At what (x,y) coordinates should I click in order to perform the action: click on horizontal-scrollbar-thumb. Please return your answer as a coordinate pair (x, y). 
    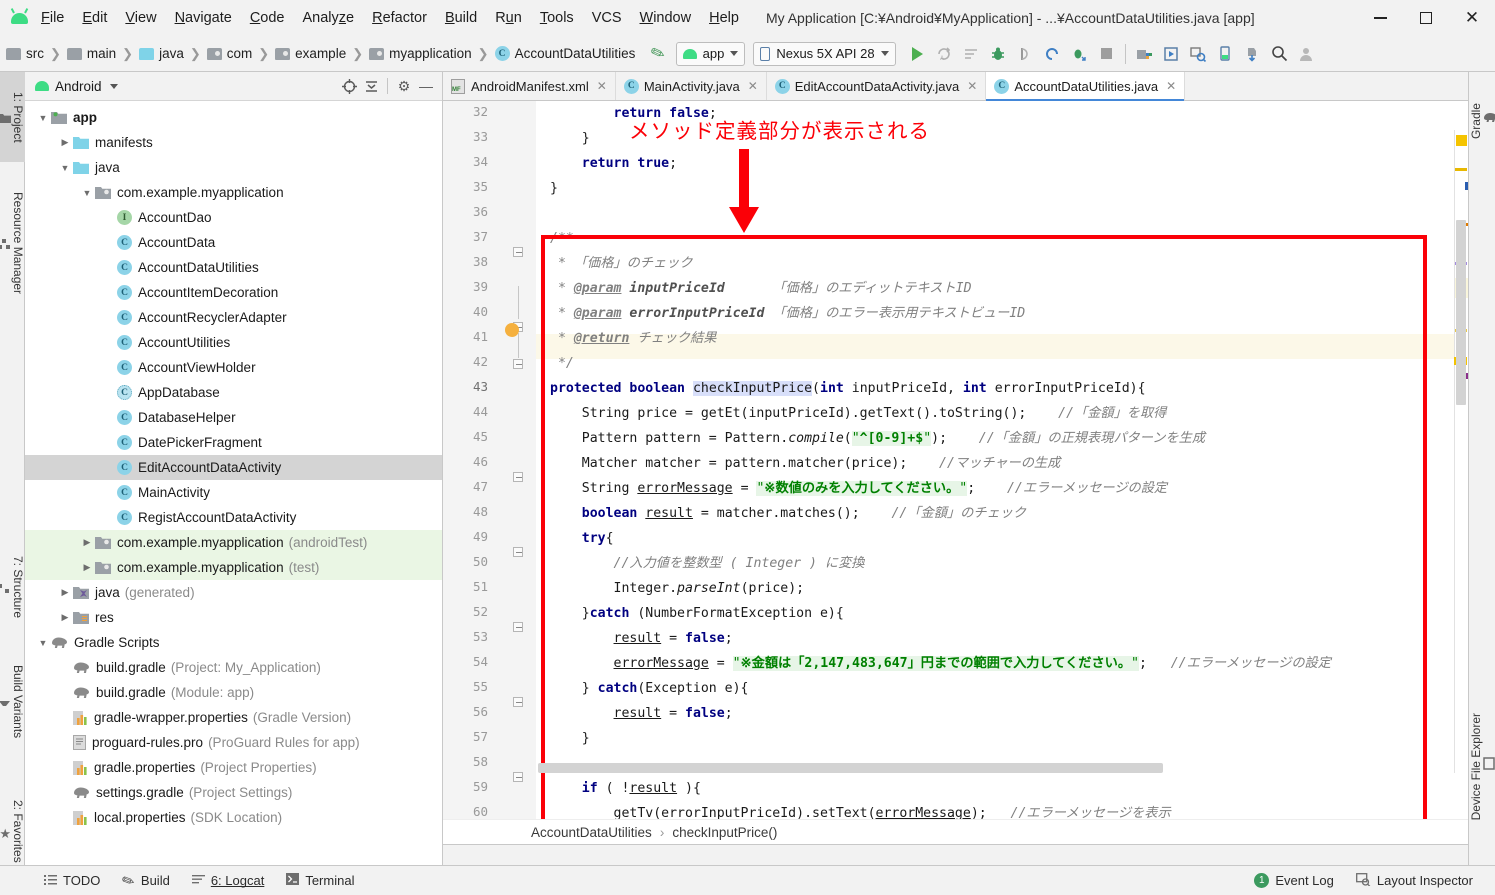
    Looking at the image, I should click on (850, 768).